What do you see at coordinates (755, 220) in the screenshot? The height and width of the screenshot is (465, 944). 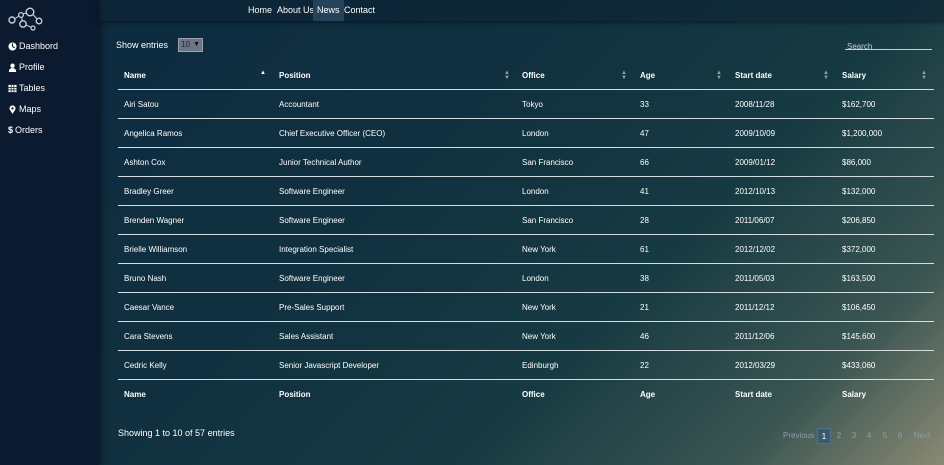 I see `cell-start-date: 2011/06/07` at bounding box center [755, 220].